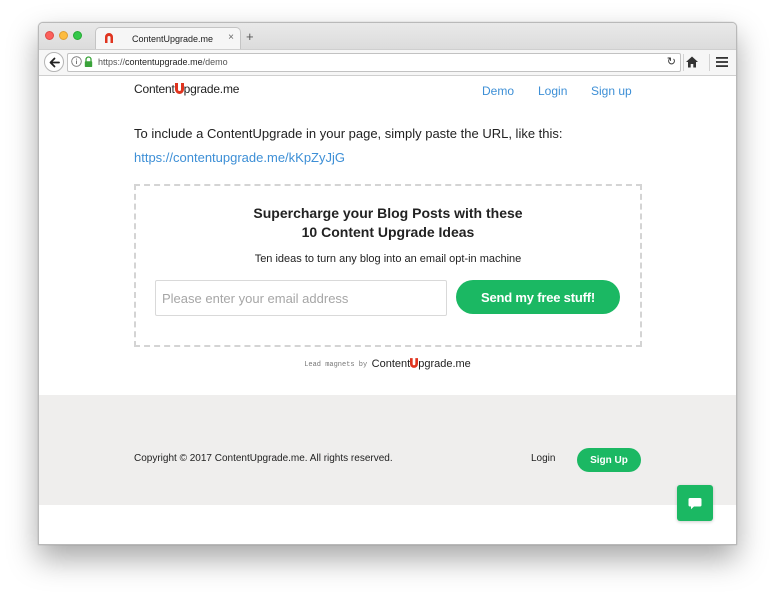  What do you see at coordinates (388, 232) in the screenshot?
I see `optin-title-line2: 10 Content Upgrade Ideas` at bounding box center [388, 232].